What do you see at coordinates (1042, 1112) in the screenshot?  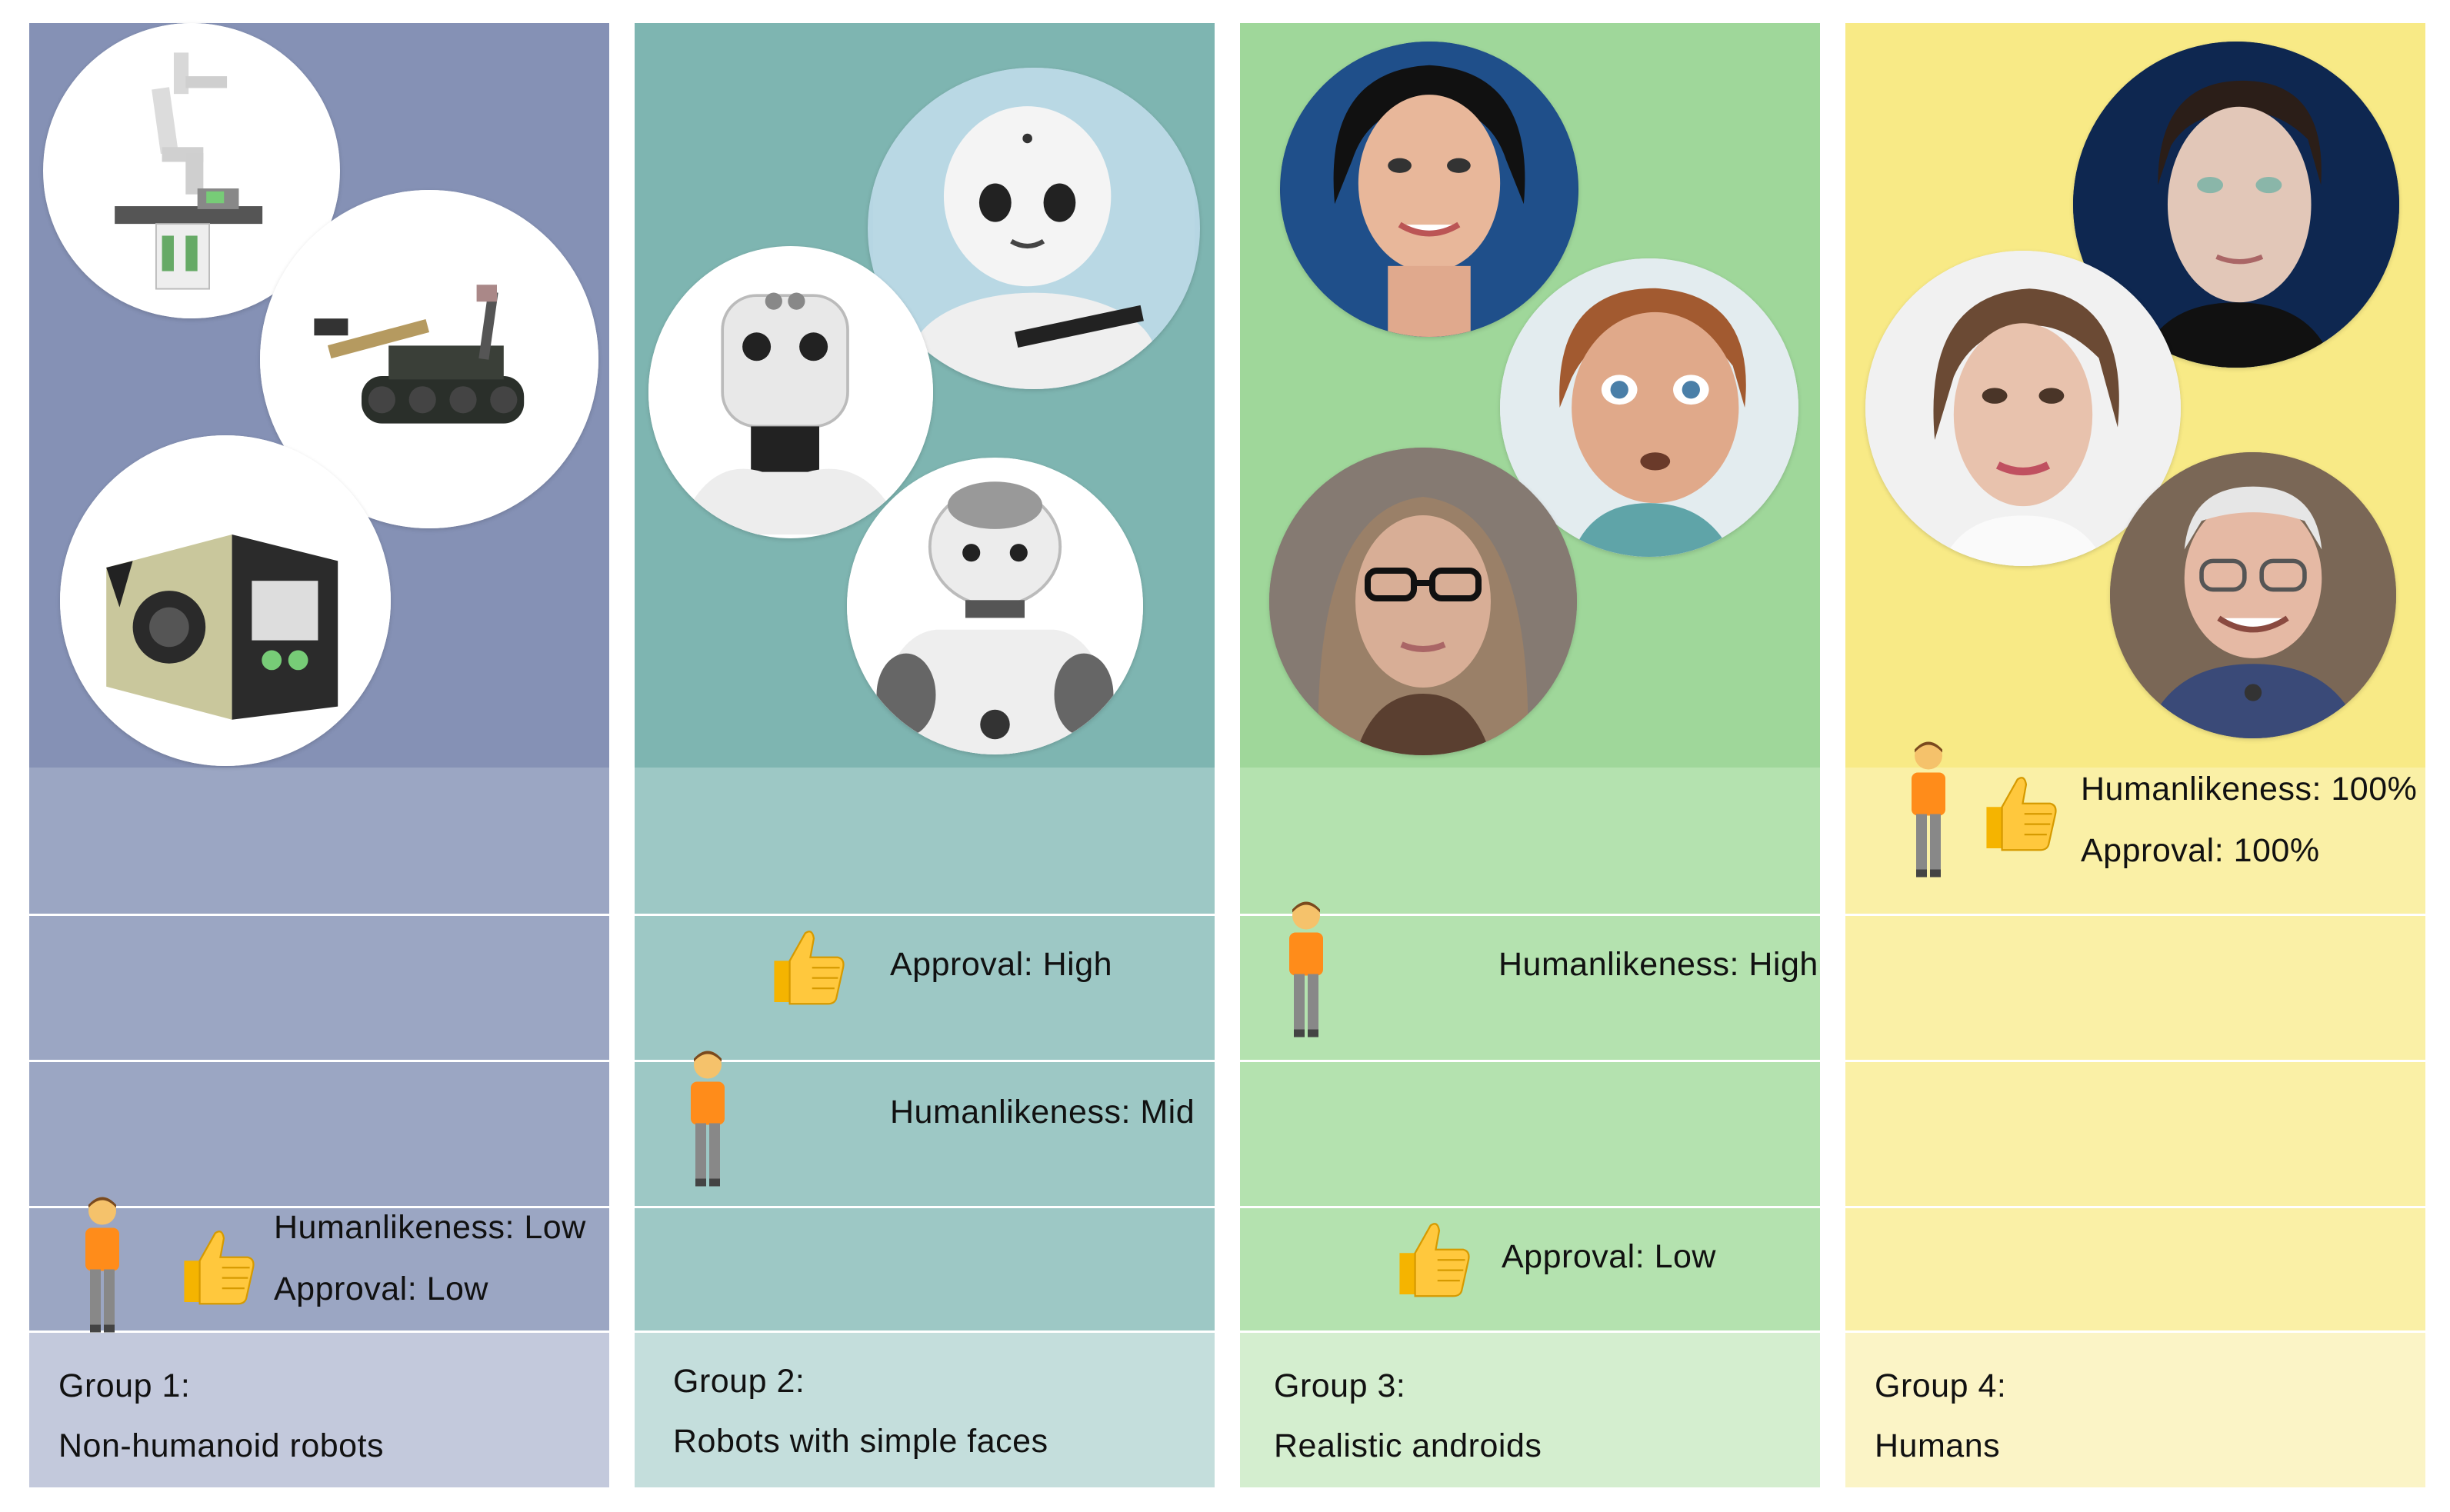 I see `group-2-humanlikeness: Humanlikeness: Mid` at bounding box center [1042, 1112].